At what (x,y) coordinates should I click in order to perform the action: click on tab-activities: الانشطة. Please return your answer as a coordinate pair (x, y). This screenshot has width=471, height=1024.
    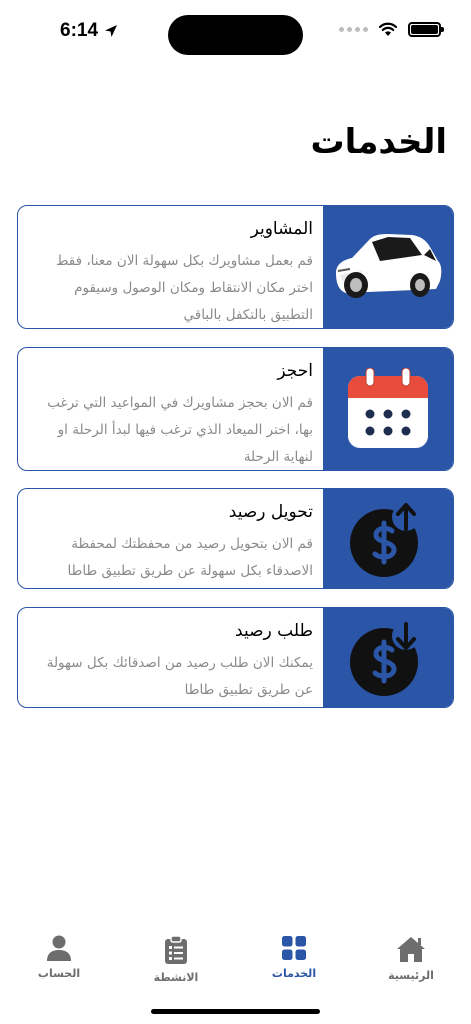
    Looking at the image, I should click on (176, 959).